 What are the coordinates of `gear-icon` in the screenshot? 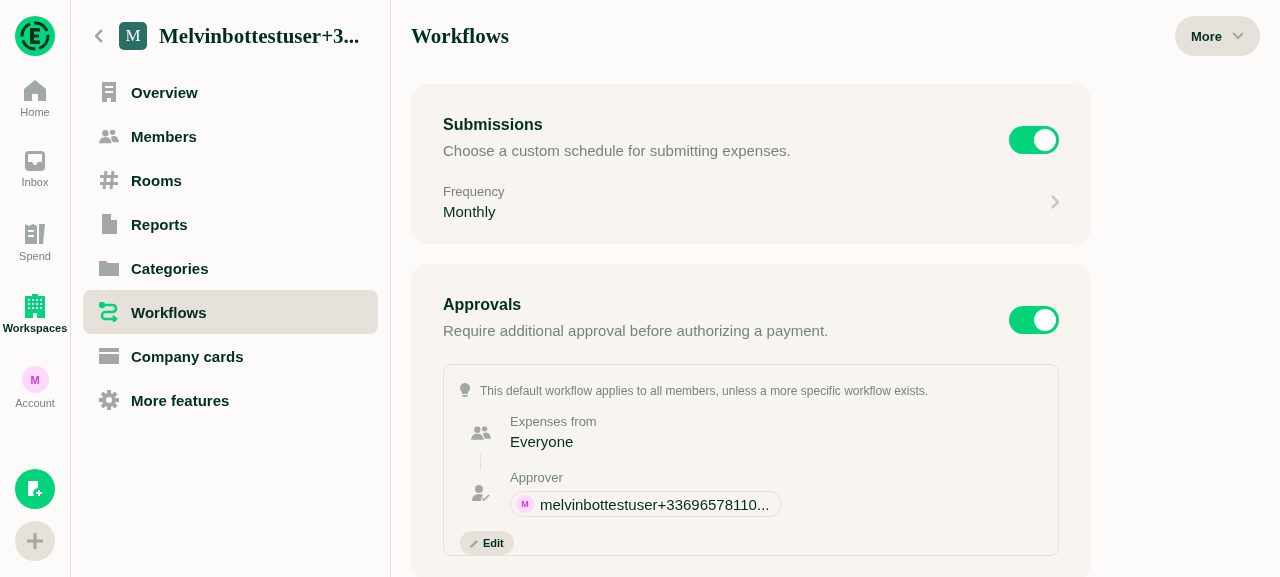 It's located at (109, 400).